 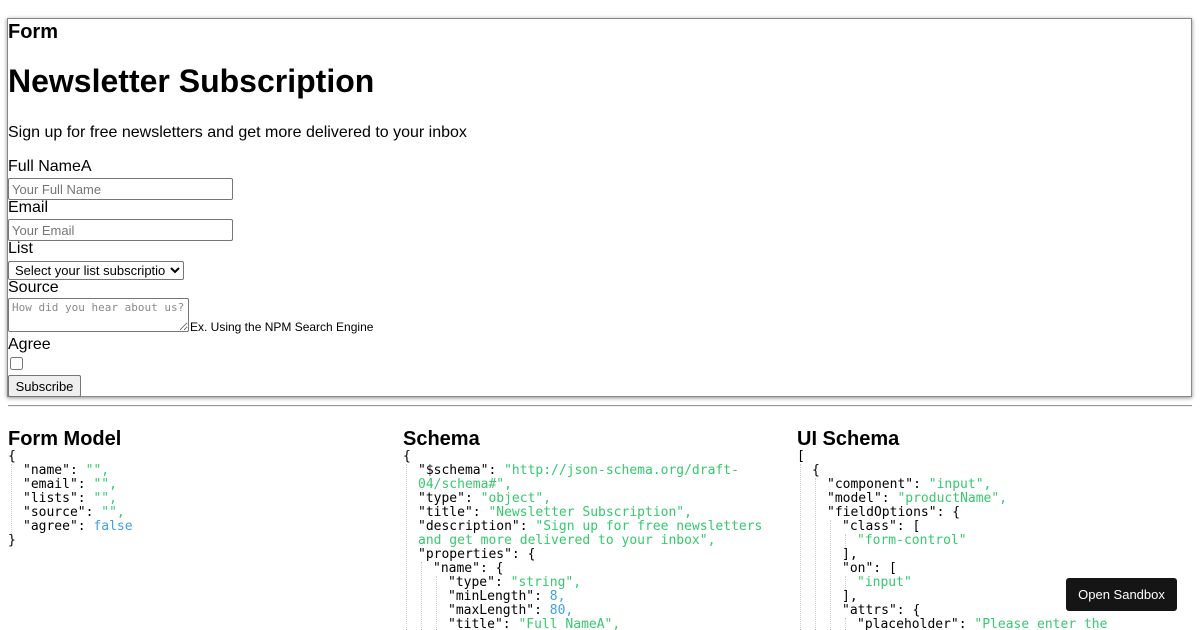 I want to click on code-line: "on": [, so click(x=994, y=569).